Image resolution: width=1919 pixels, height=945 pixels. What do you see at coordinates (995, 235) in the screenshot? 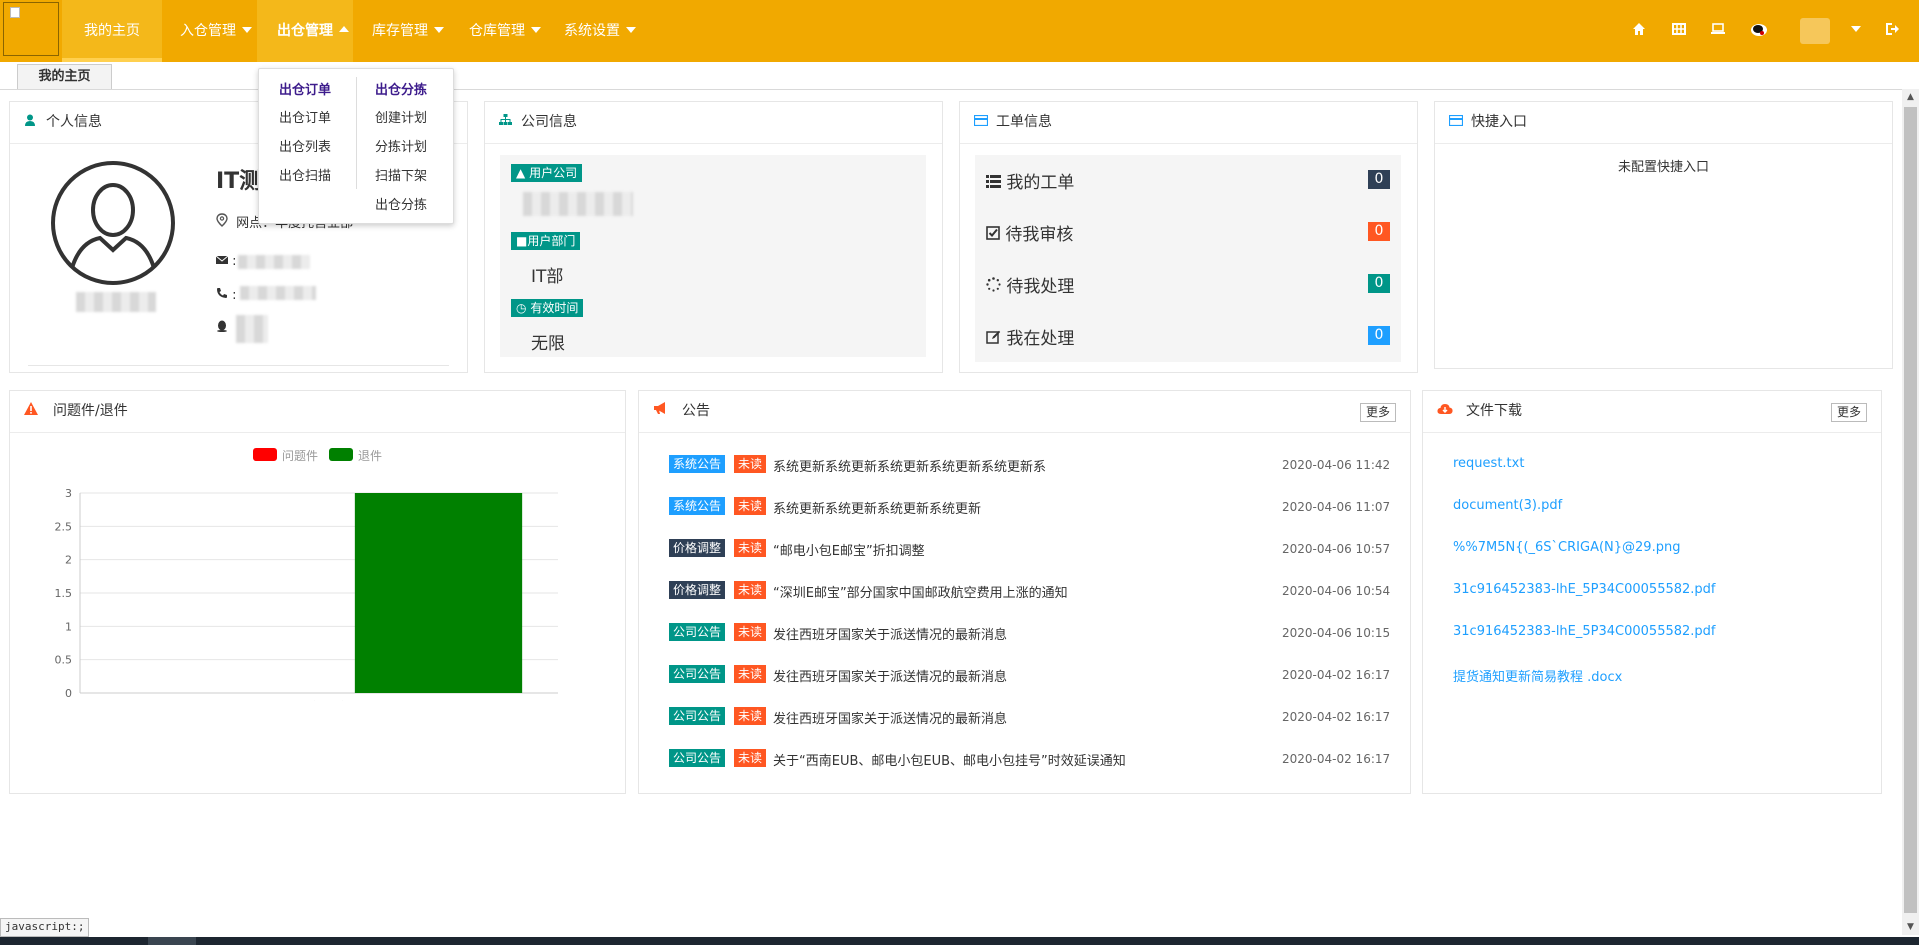
I see `check-square-icon` at bounding box center [995, 235].